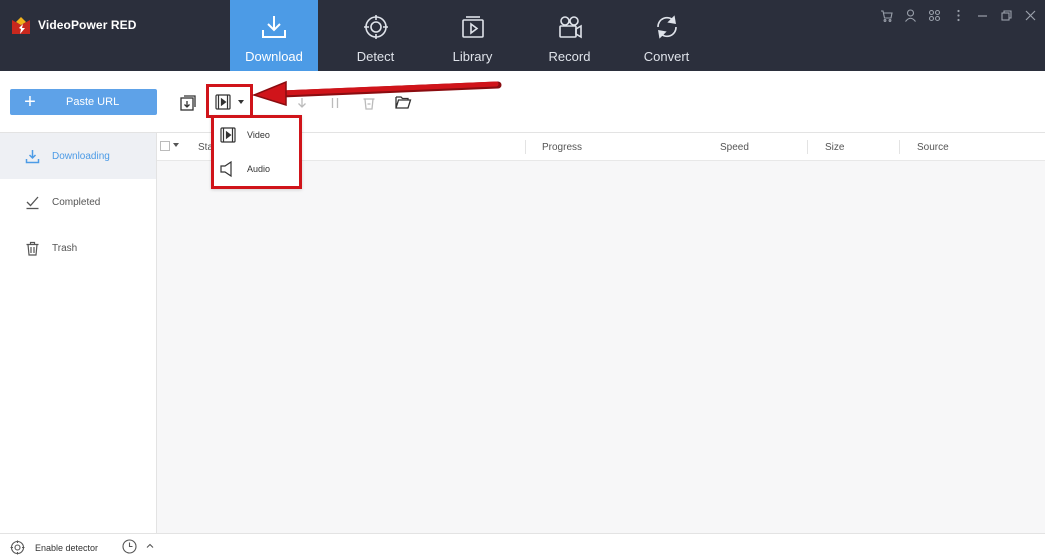 The width and height of the screenshot is (1045, 559). Describe the element at coordinates (150, 547) in the screenshot. I see `chevron-up-icon` at that location.